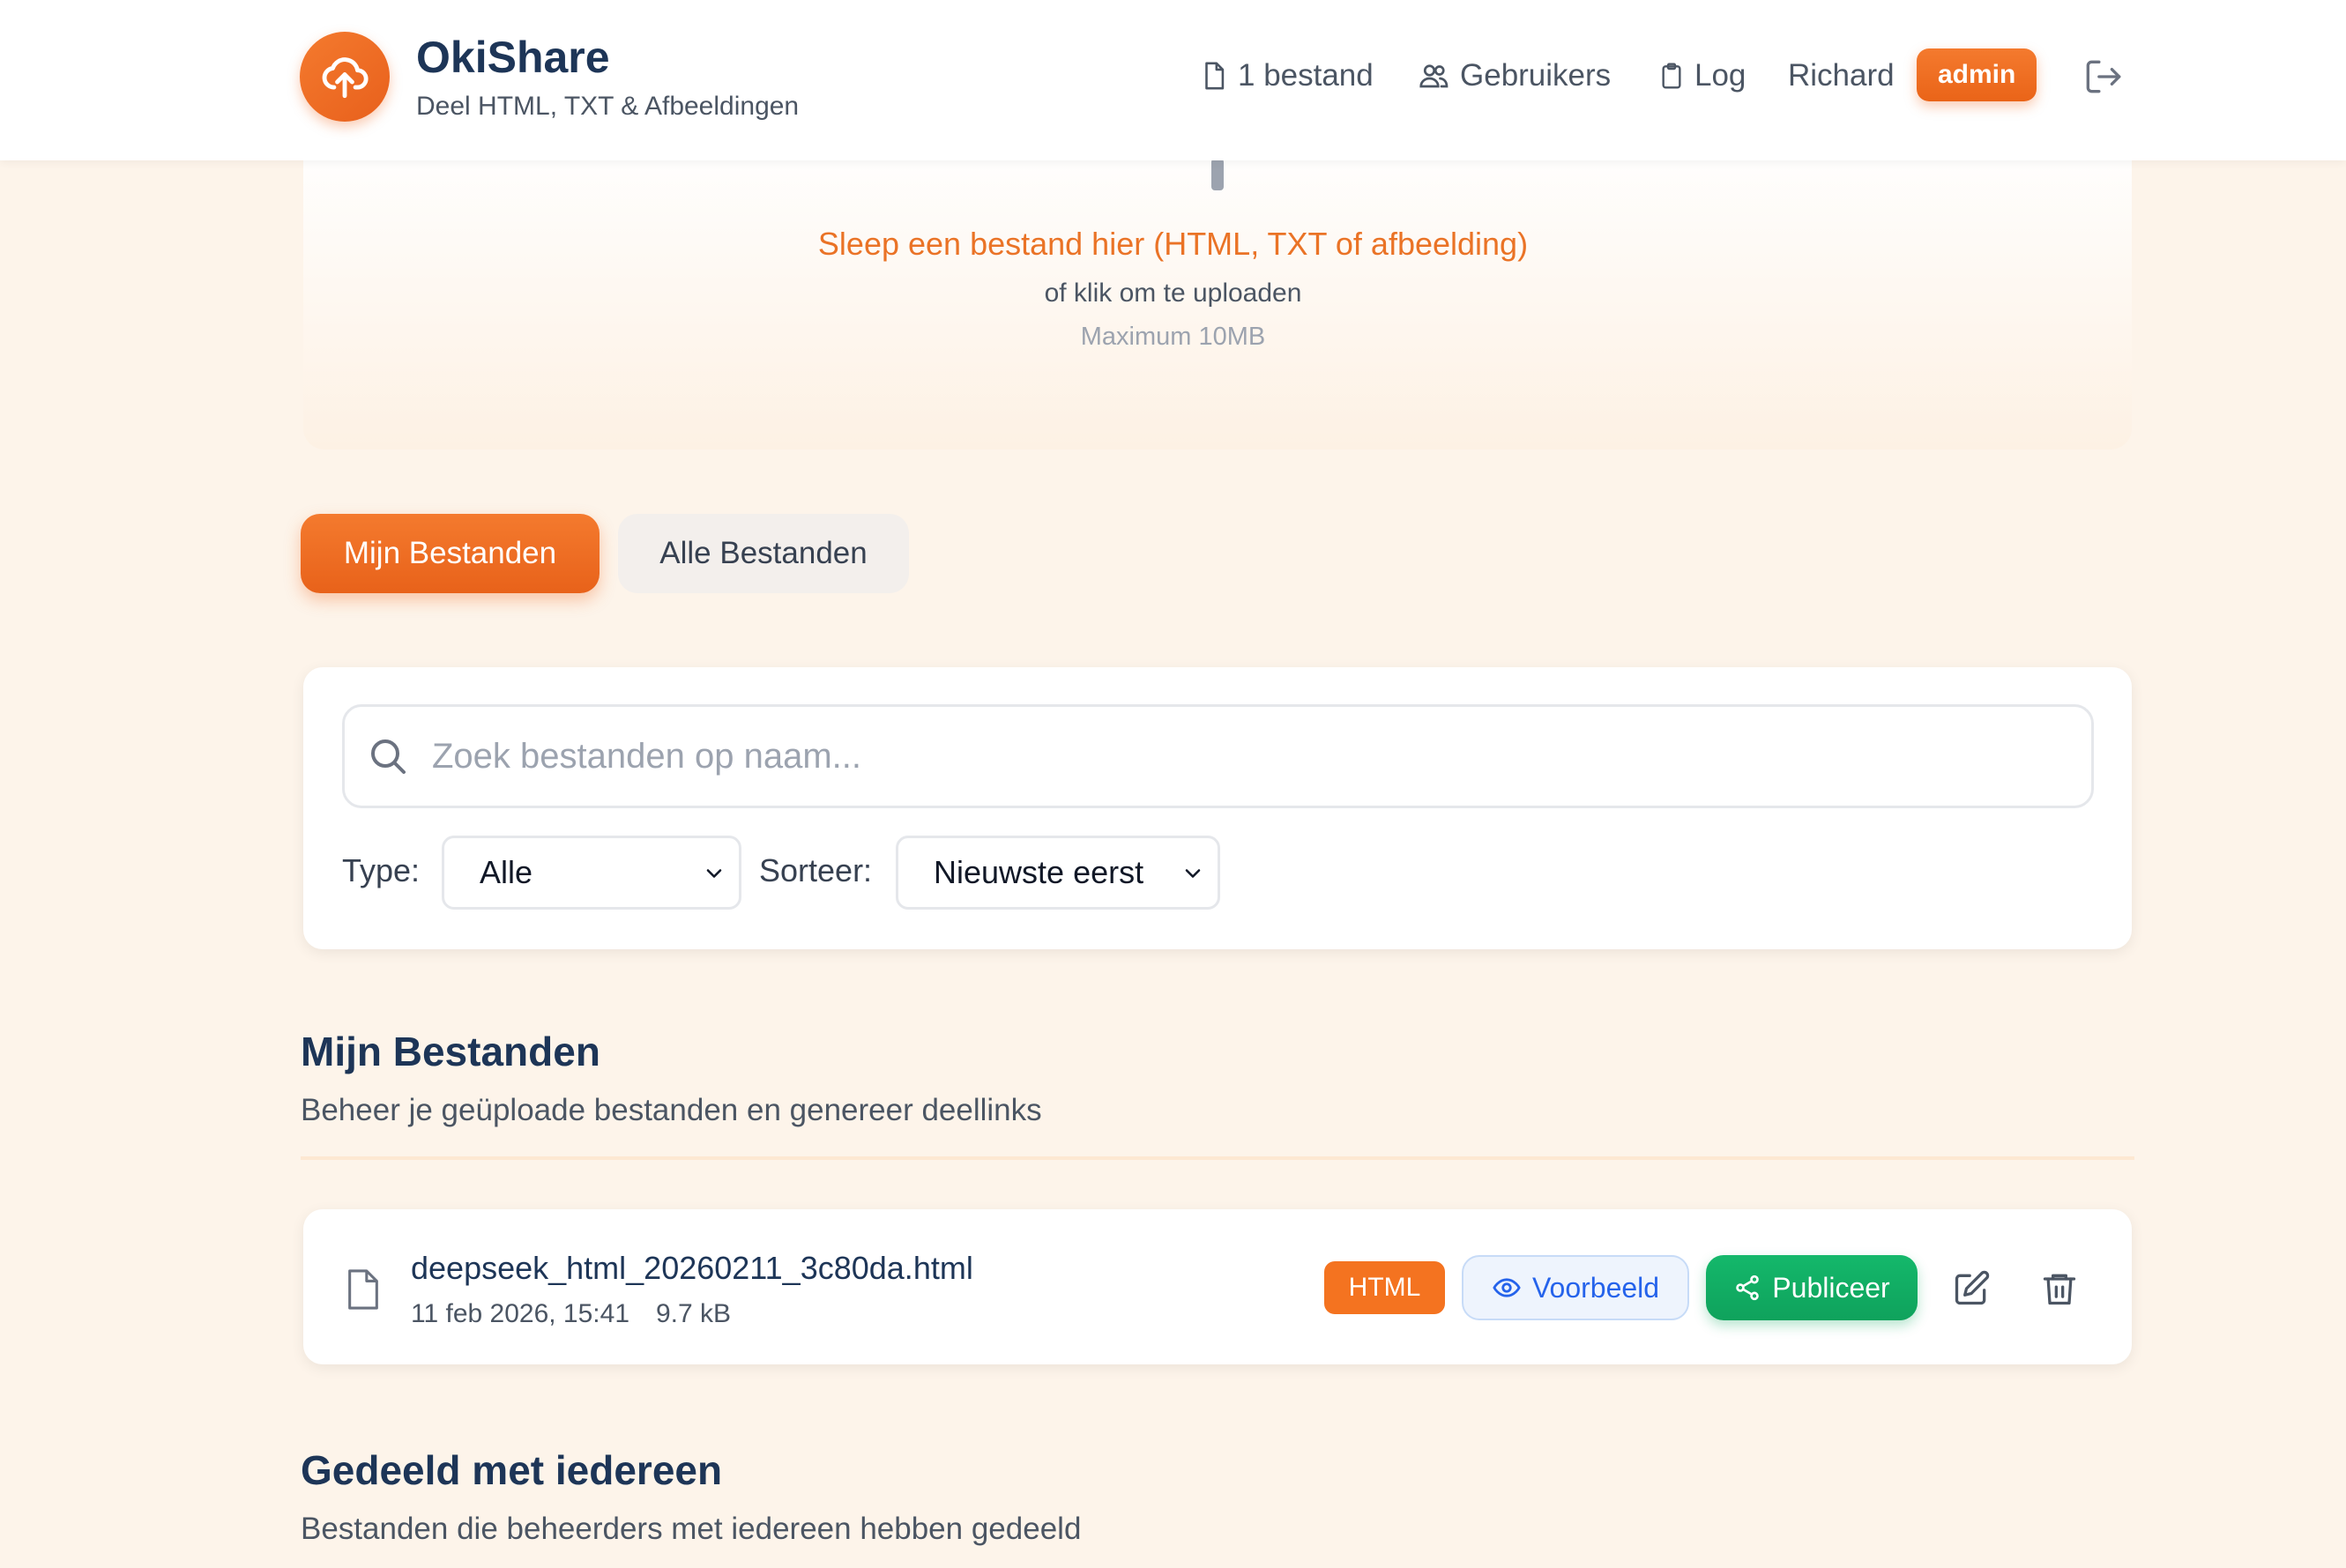 The width and height of the screenshot is (2346, 1568). What do you see at coordinates (1039, 872) in the screenshot?
I see `sort-value: Nieuwste eerst` at bounding box center [1039, 872].